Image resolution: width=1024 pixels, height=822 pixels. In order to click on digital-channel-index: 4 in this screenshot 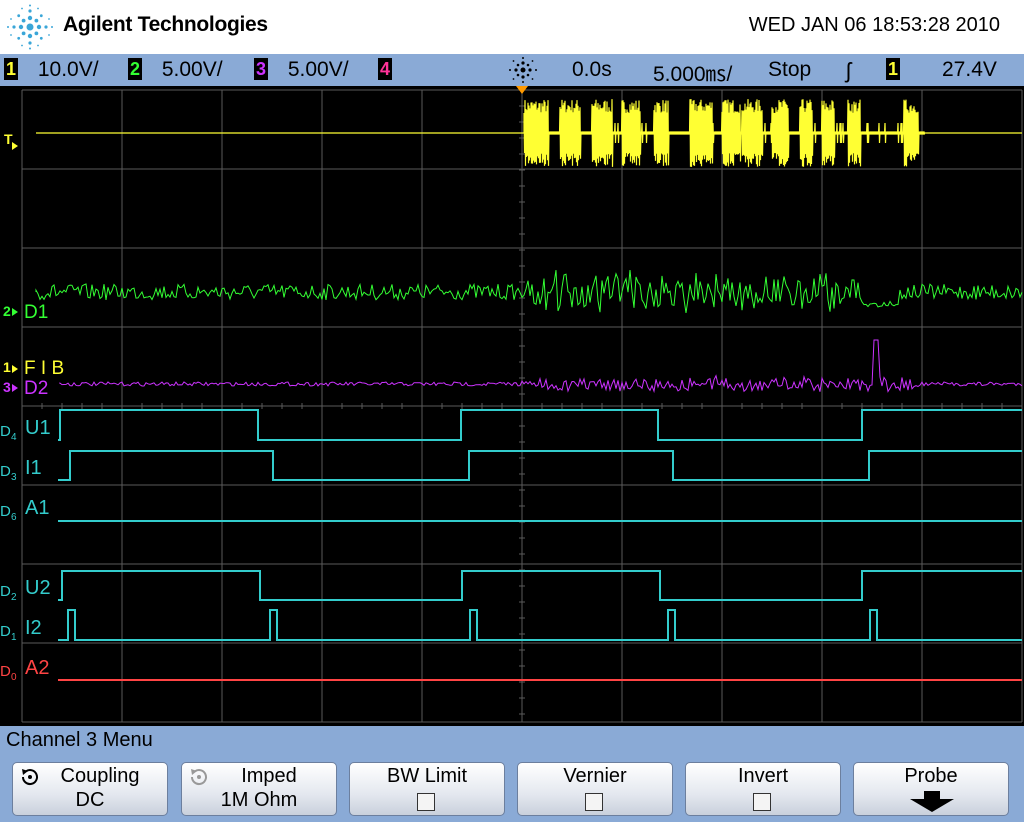, I will do `click(14, 437)`.